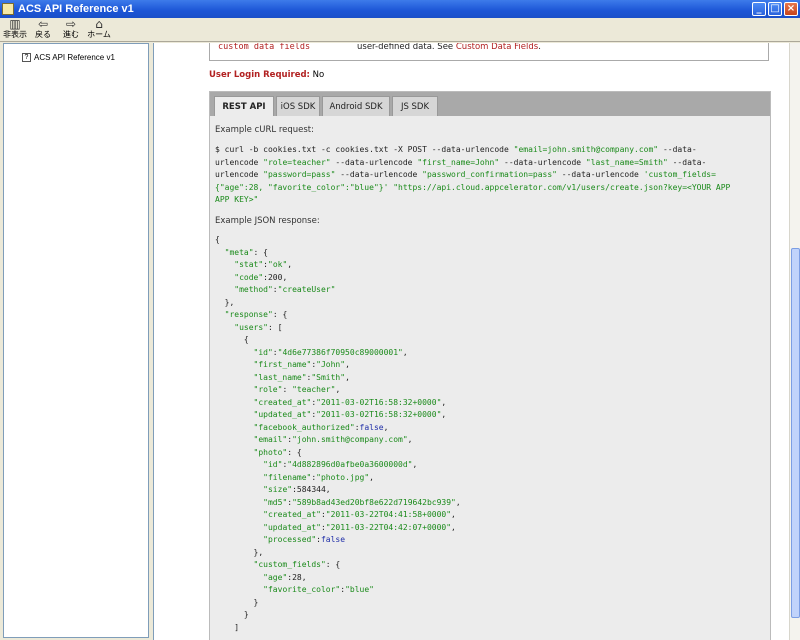  Describe the element at coordinates (458, 162) in the screenshot. I see `curl-code-token: "first_name=John"` at that location.